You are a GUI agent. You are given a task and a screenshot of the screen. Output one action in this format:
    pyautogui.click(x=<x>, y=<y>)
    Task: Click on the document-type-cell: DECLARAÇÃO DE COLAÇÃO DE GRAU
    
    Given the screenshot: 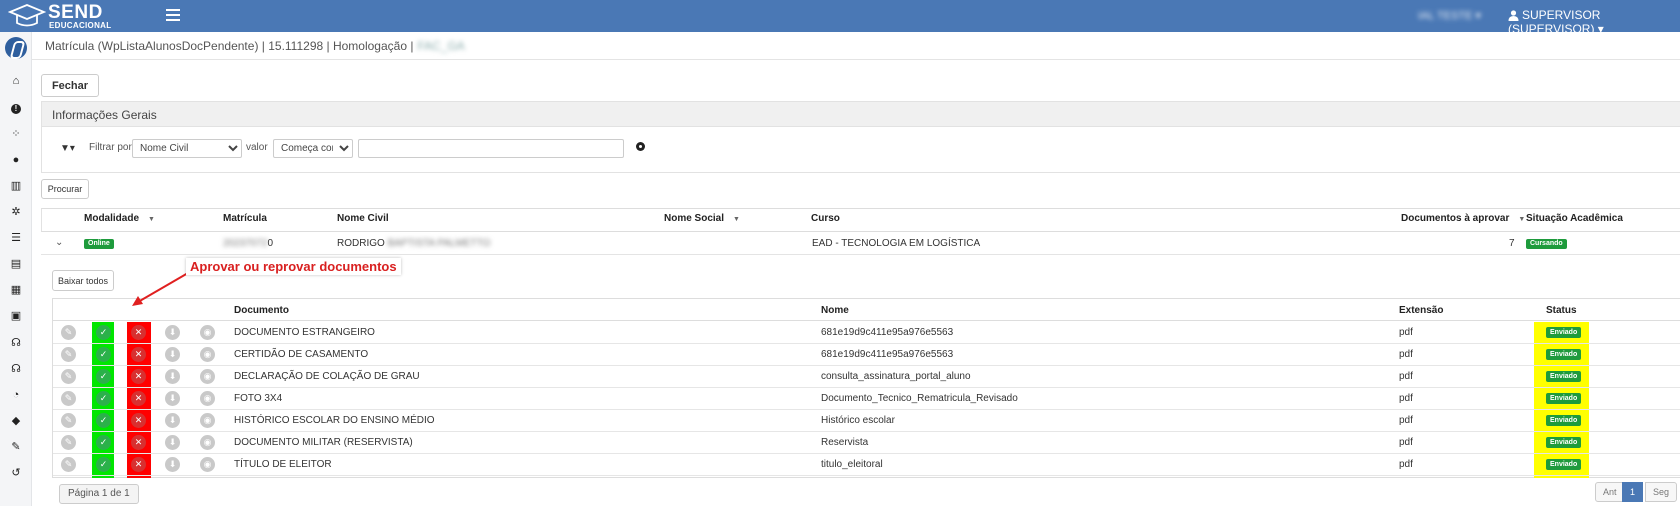 What is the action you would take?
    pyautogui.click(x=327, y=376)
    